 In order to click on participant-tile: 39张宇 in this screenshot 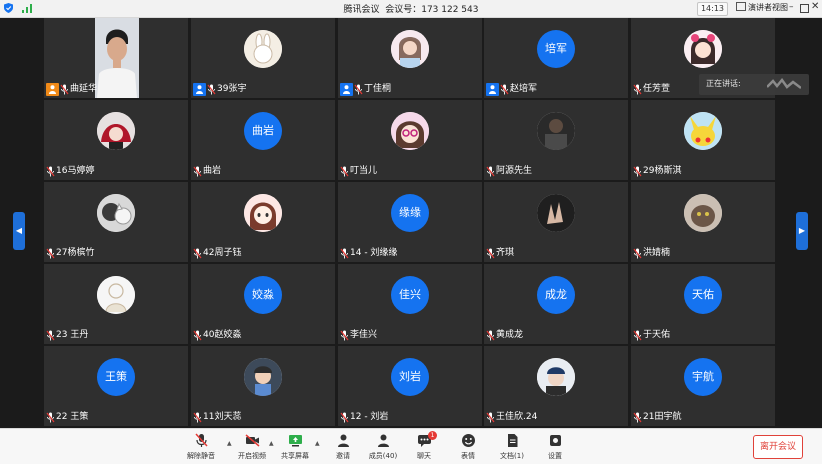, I will do `click(263, 58)`.